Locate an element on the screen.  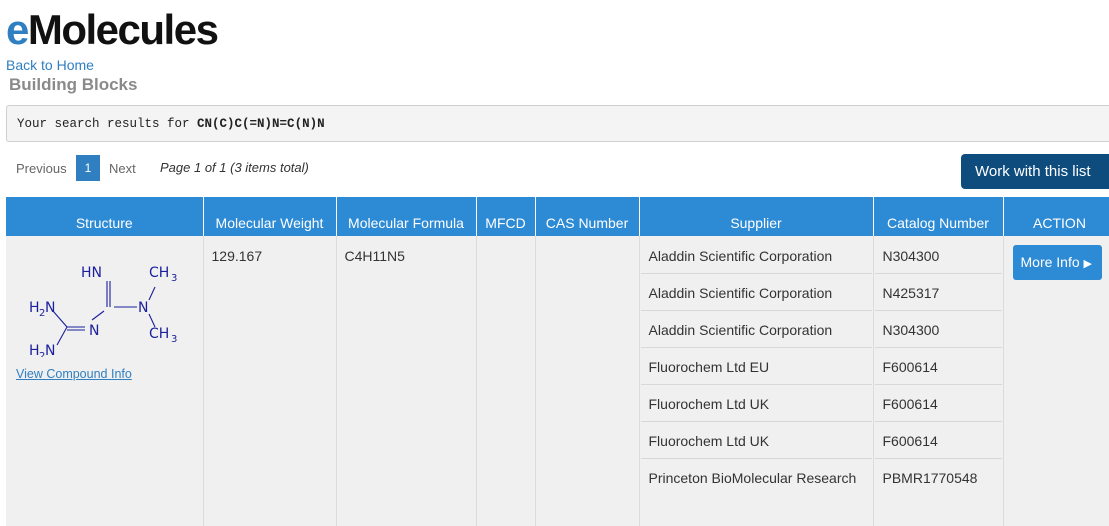
molecular-formula-cell: C4H11N5 is located at coordinates (406, 381).